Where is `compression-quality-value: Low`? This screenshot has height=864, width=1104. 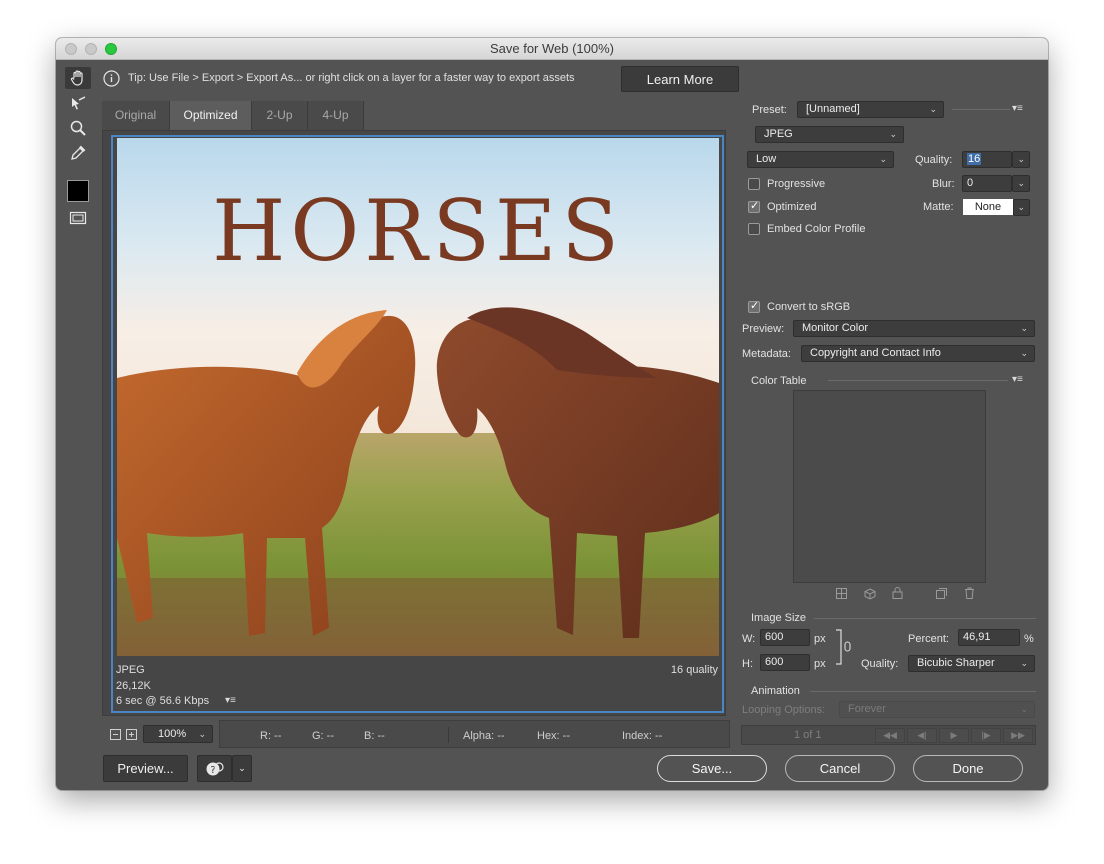 compression-quality-value: Low is located at coordinates (766, 159).